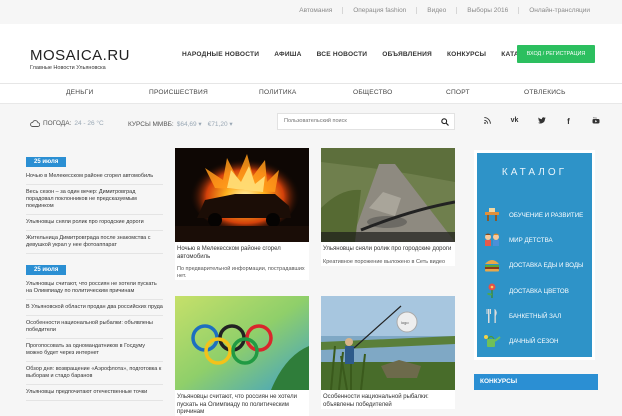  What do you see at coordinates (492, 316) in the screenshot?
I see `cutlery-icon` at bounding box center [492, 316].